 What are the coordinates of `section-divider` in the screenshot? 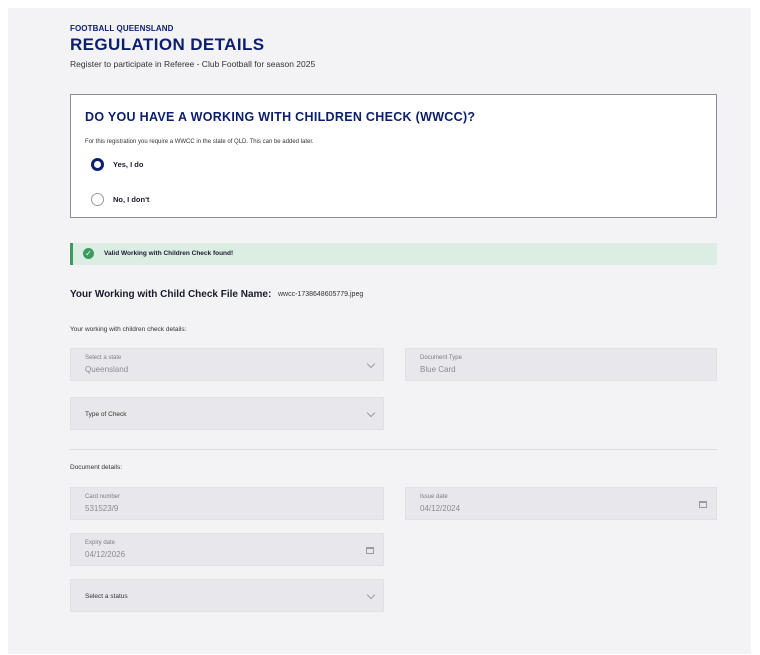 It's located at (393, 449).